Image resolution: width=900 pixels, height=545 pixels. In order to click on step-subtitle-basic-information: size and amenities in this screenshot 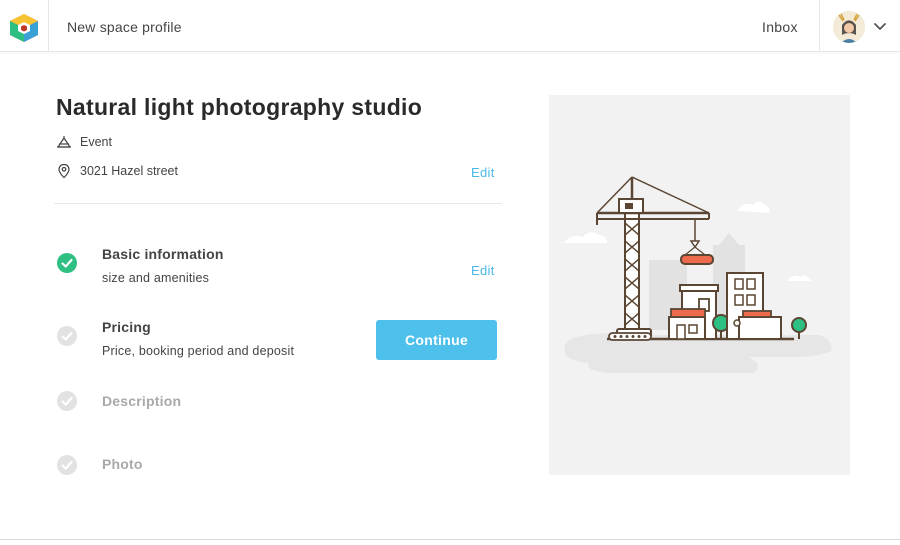, I will do `click(156, 278)`.